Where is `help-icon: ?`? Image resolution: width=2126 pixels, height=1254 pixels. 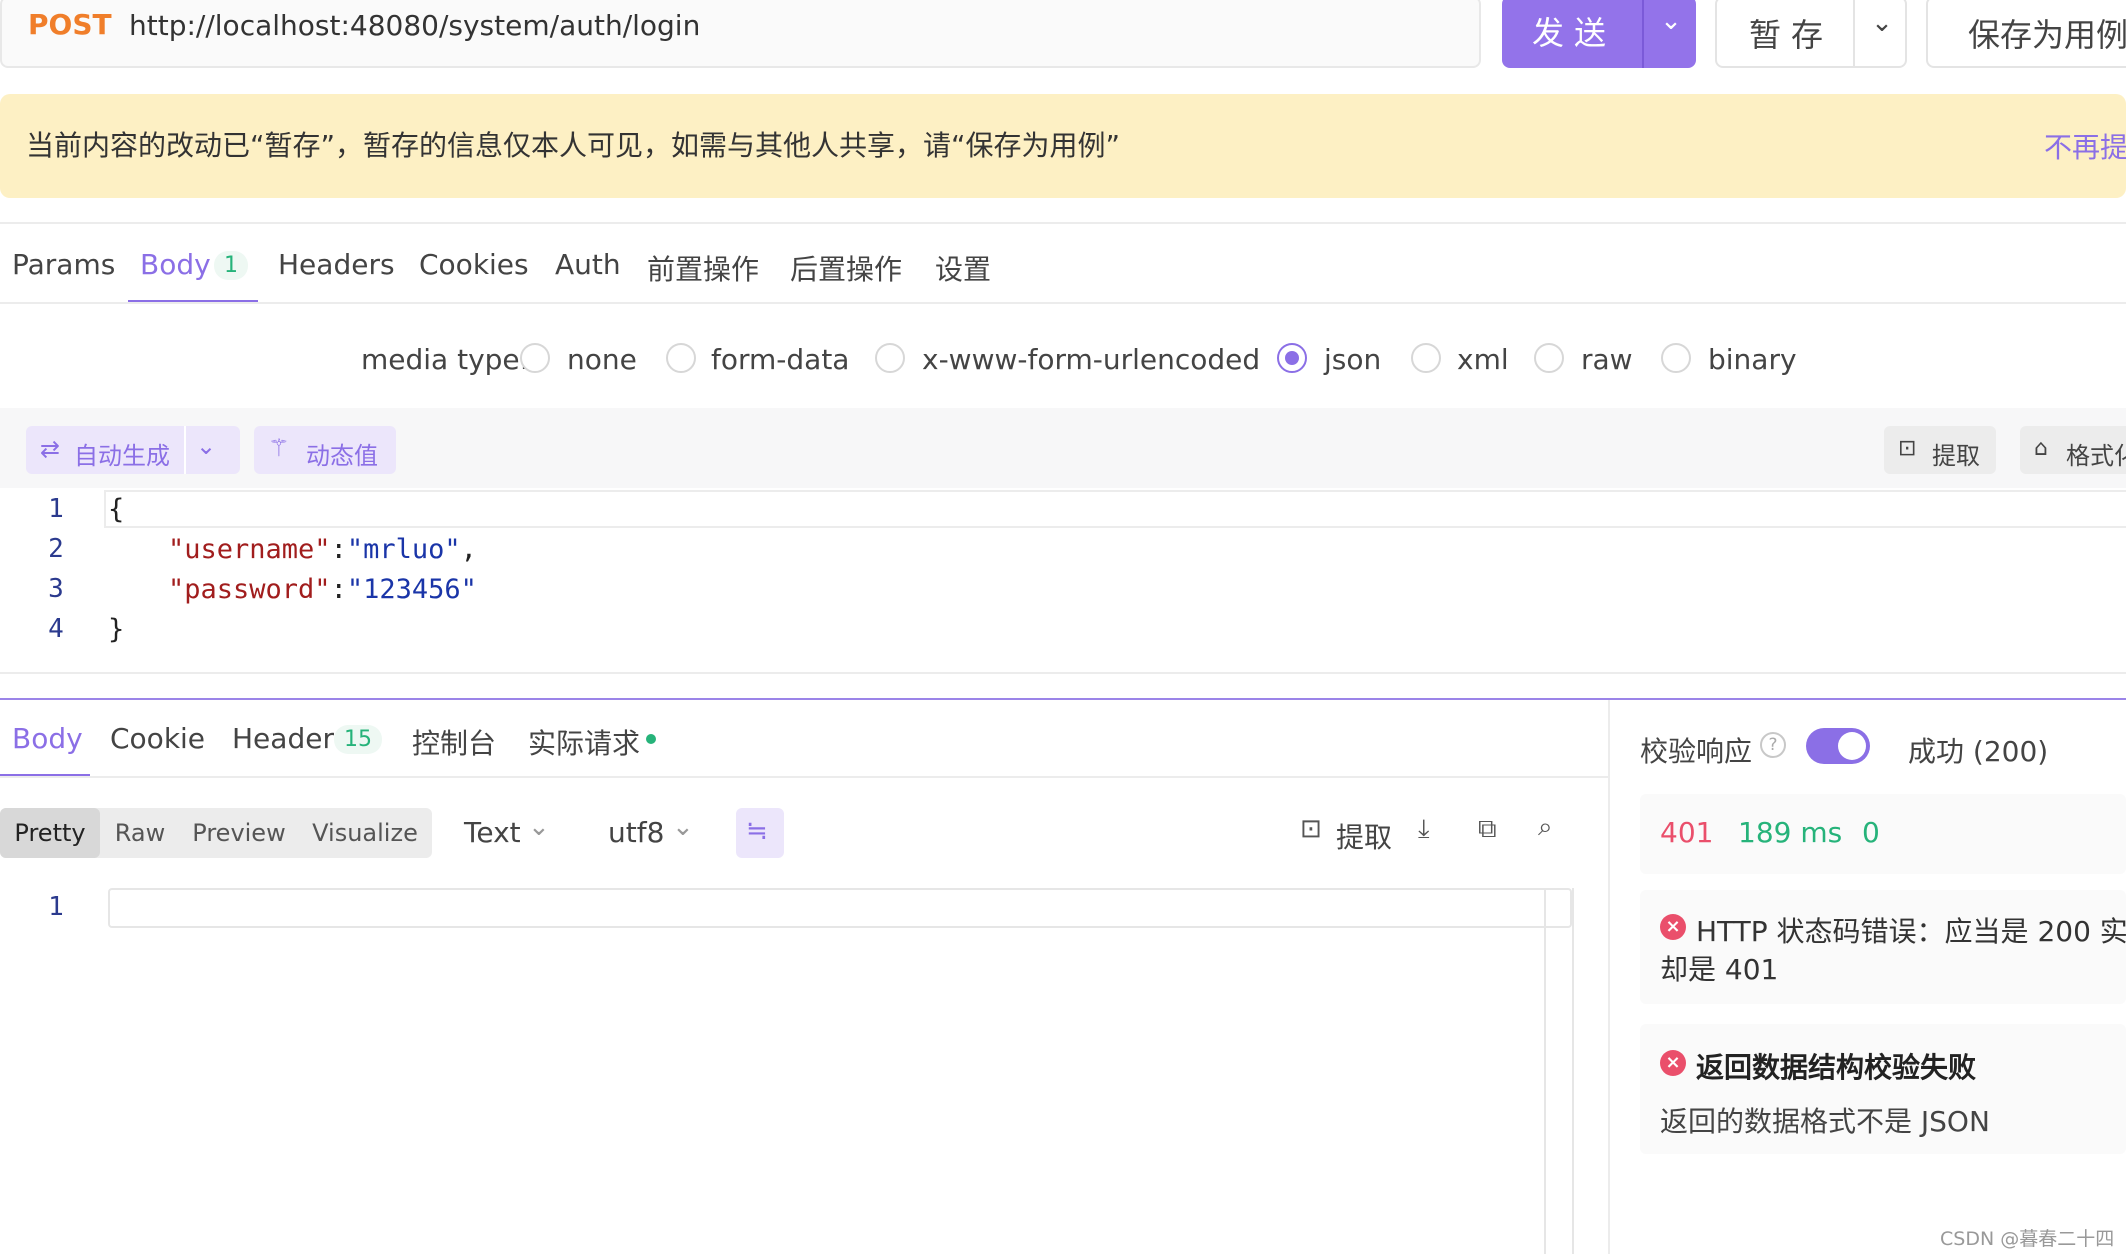 help-icon: ? is located at coordinates (1773, 745).